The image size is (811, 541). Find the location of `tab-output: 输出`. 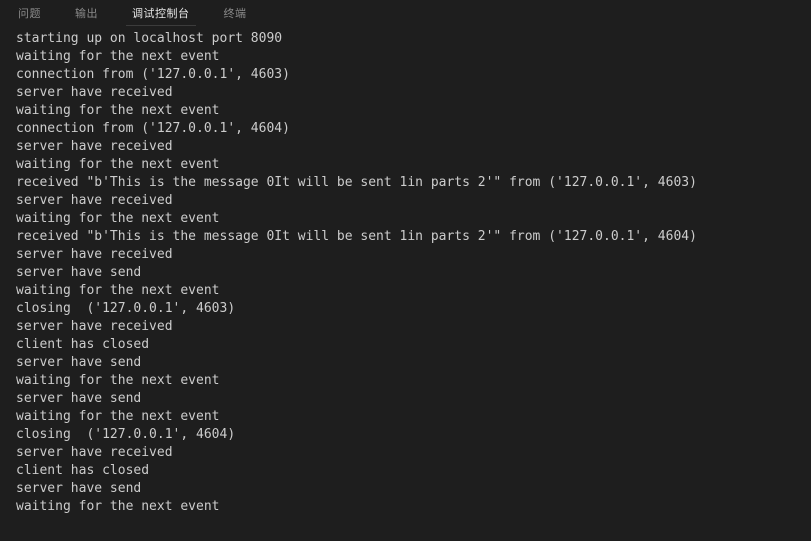

tab-output: 输出 is located at coordinates (86, 14).